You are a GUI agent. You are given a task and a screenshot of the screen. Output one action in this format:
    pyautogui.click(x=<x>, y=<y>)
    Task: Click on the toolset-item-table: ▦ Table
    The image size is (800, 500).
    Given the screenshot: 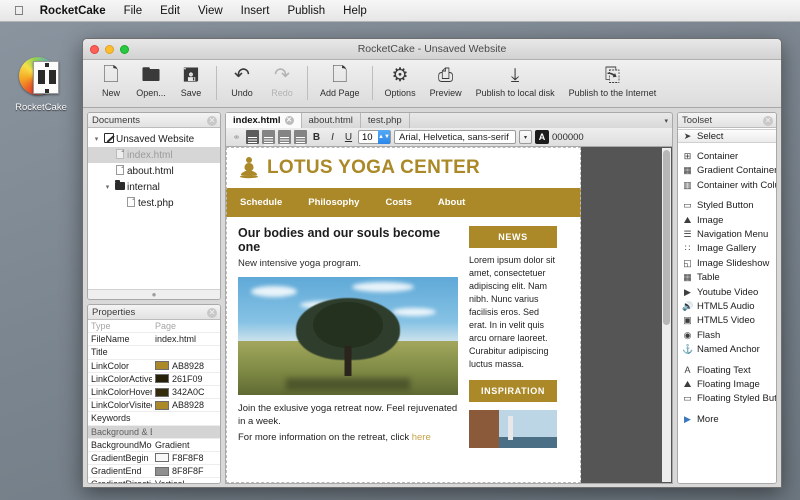 What is the action you would take?
    pyautogui.click(x=727, y=278)
    